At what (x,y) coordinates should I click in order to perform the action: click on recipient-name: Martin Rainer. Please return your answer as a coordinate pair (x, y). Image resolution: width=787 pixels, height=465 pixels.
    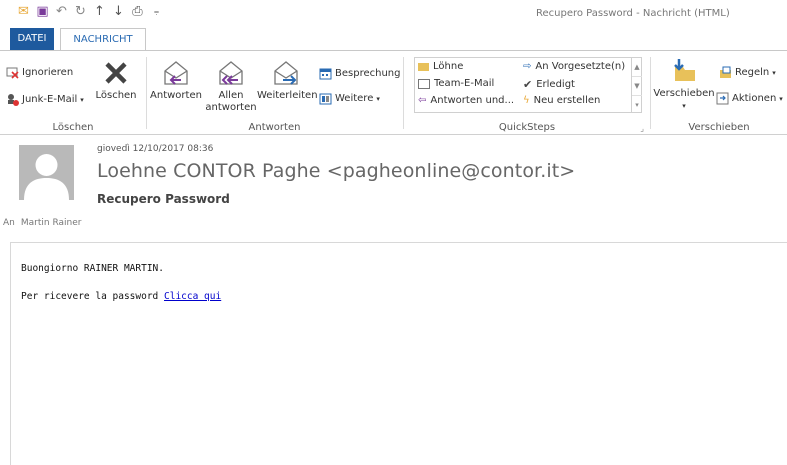
    Looking at the image, I should click on (51, 223).